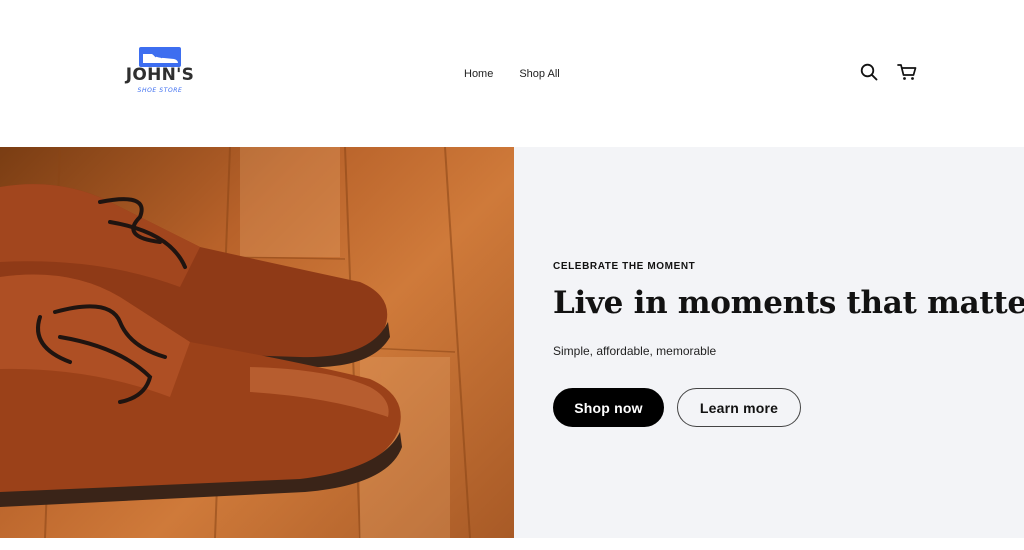  I want to click on hero-headline: Live in moments that matter, so click(788, 303).